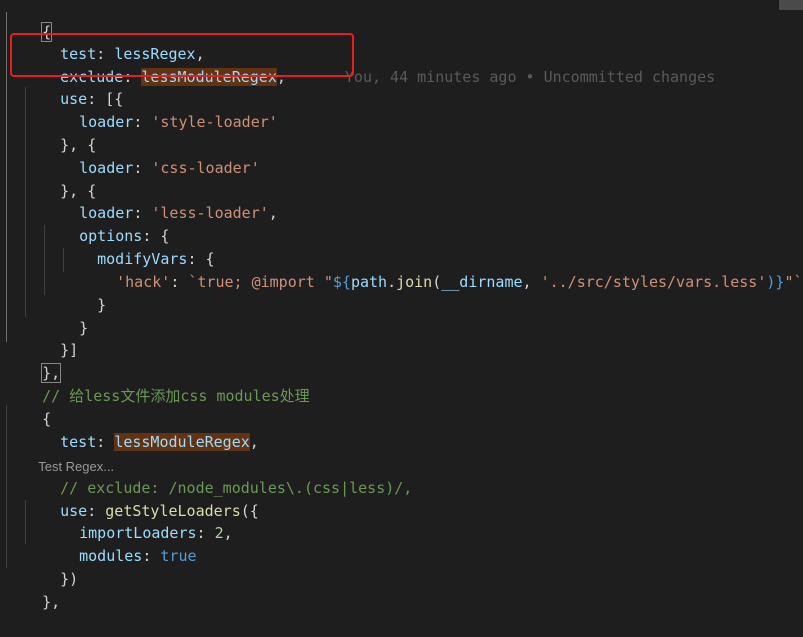 Image resolution: width=803 pixels, height=637 pixels. Describe the element at coordinates (482, 282) in the screenshot. I see `identifier: __dirname` at that location.